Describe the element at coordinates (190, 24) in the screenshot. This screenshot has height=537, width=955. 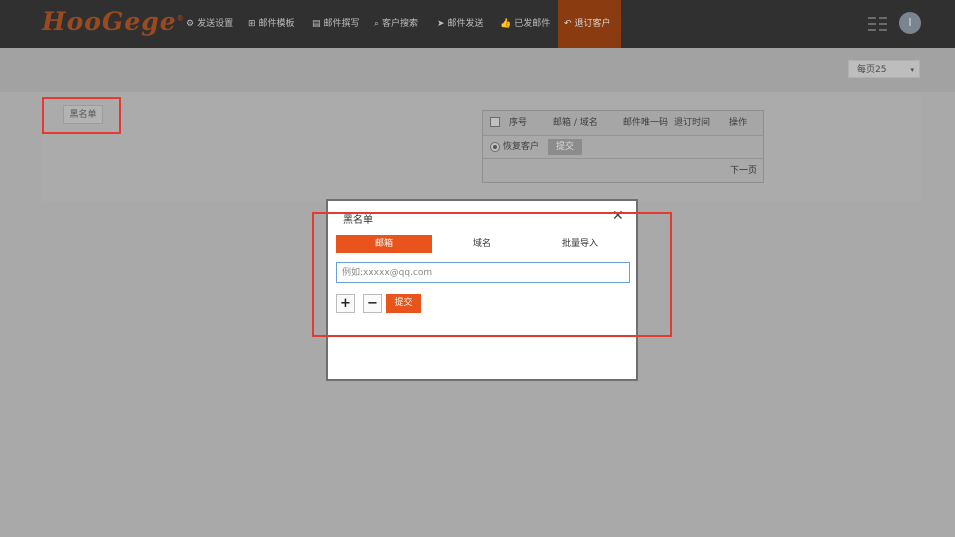
I see `gear-icon: ⚙` at that location.